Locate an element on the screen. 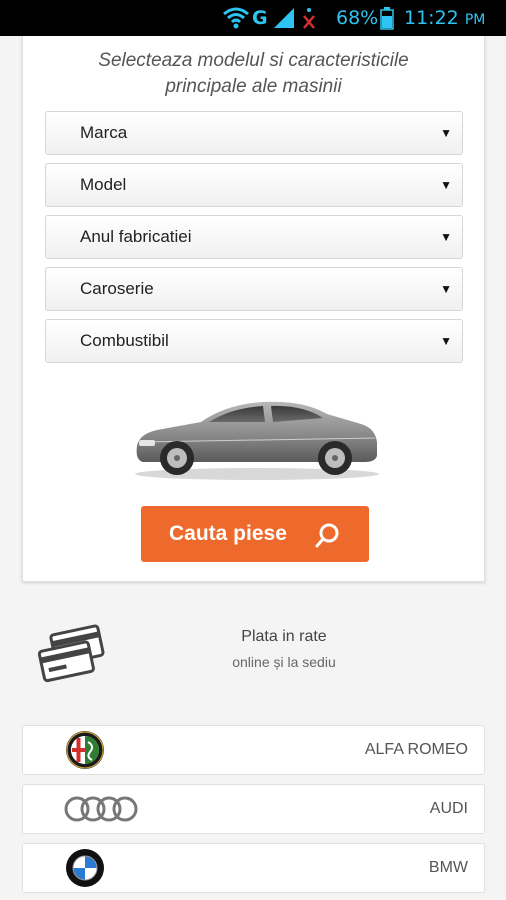 Image resolution: width=506 pixels, height=900 pixels. audi-logo-icon is located at coordinates (101, 809).